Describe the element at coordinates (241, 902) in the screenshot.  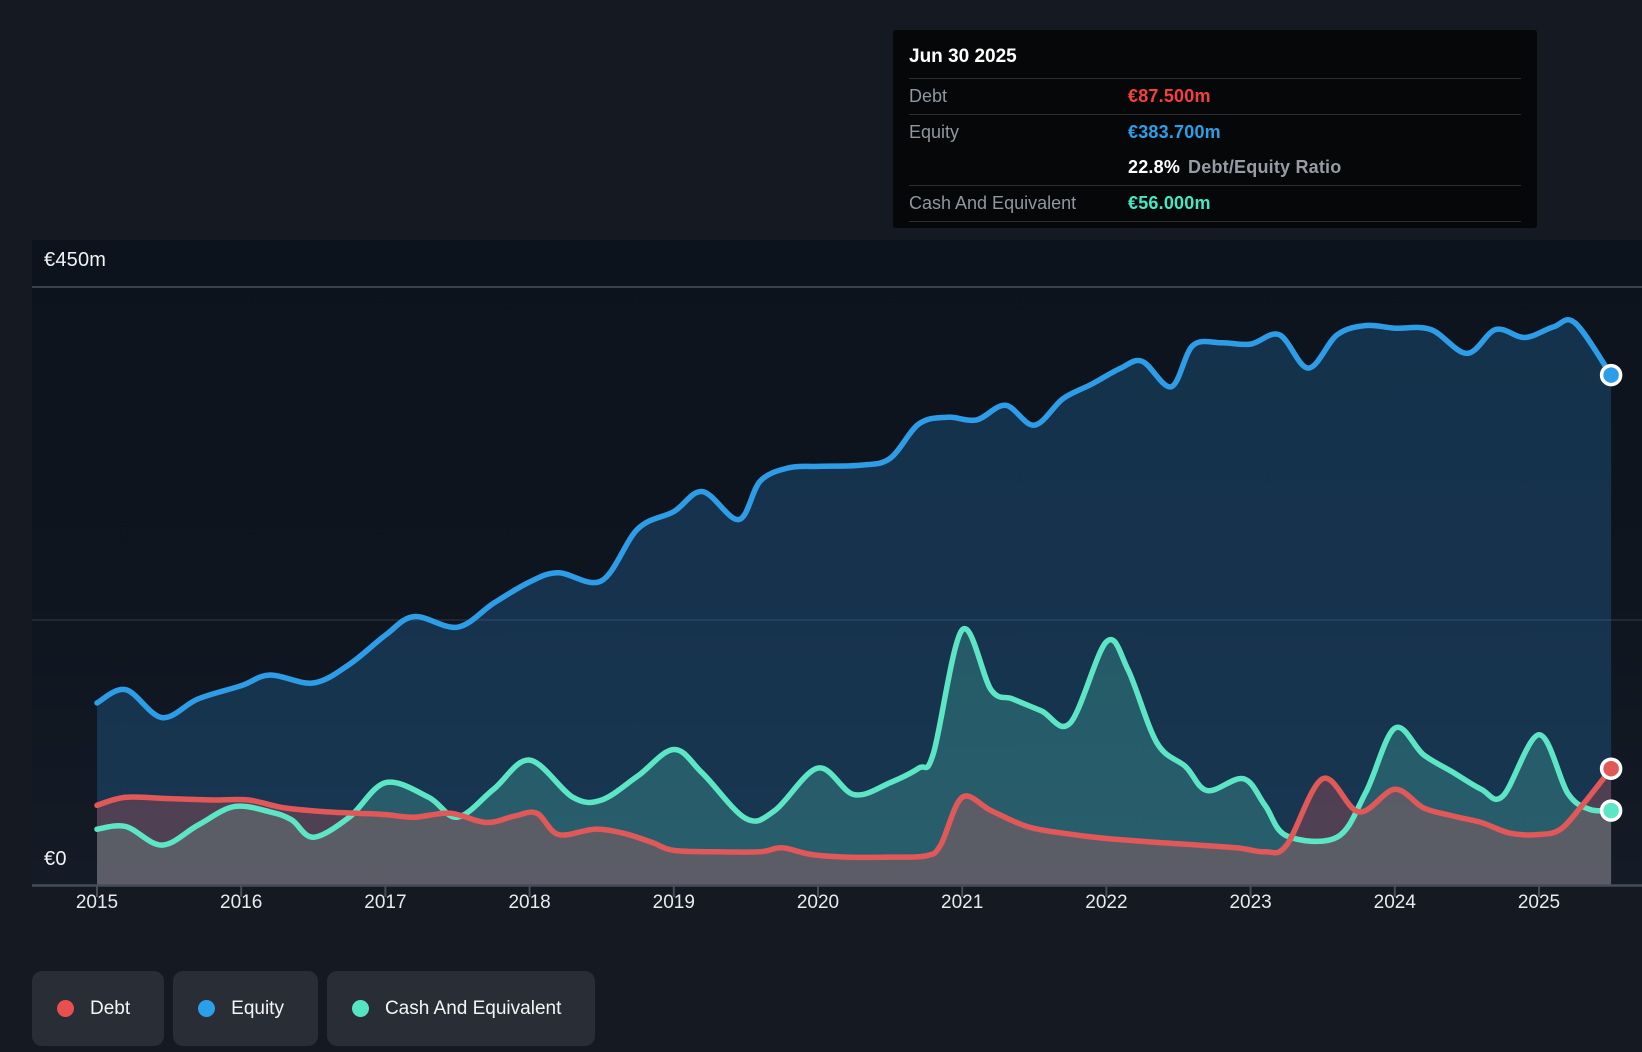
I see `x-axis-label-2016: 2016` at that location.